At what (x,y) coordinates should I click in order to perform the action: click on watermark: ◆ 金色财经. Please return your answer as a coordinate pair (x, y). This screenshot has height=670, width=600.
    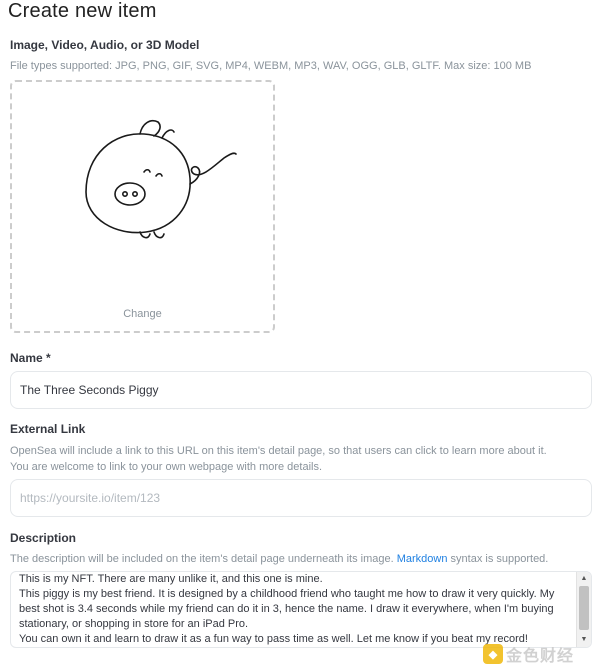
    Looking at the image, I should click on (528, 654).